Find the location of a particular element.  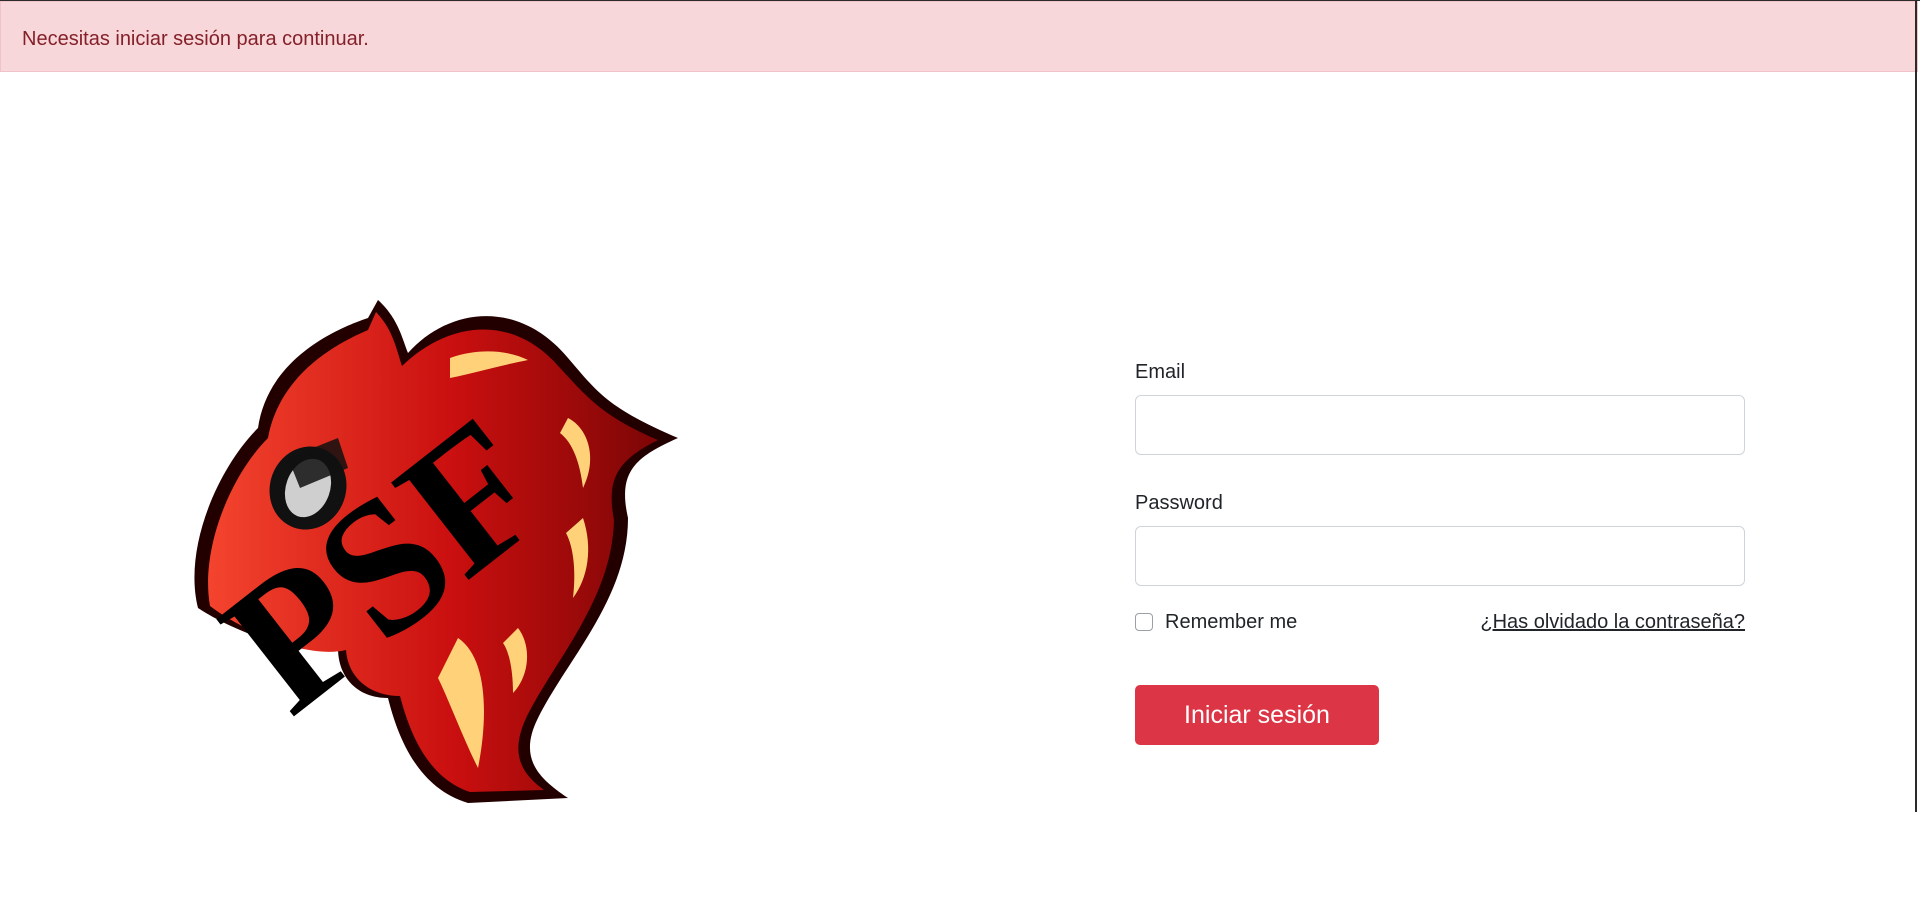

login-required-alert: Necesitas iniciar sesión para continuar. is located at coordinates (959, 36).